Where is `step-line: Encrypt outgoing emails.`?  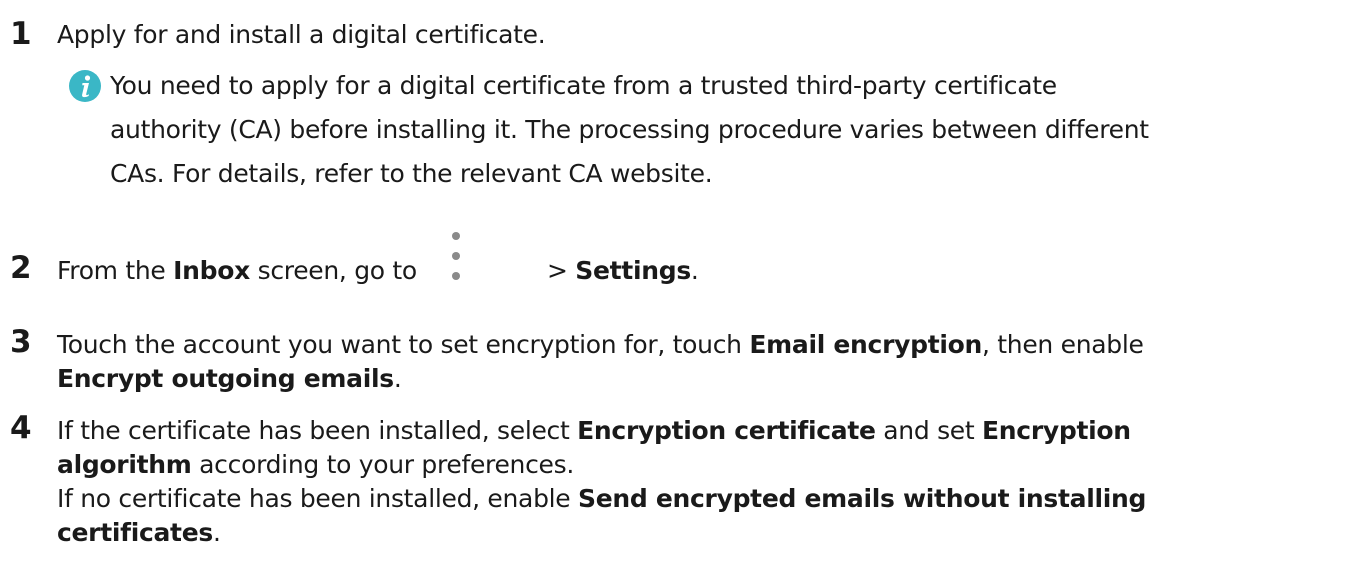 step-line: Encrypt outgoing emails. is located at coordinates (699, 379).